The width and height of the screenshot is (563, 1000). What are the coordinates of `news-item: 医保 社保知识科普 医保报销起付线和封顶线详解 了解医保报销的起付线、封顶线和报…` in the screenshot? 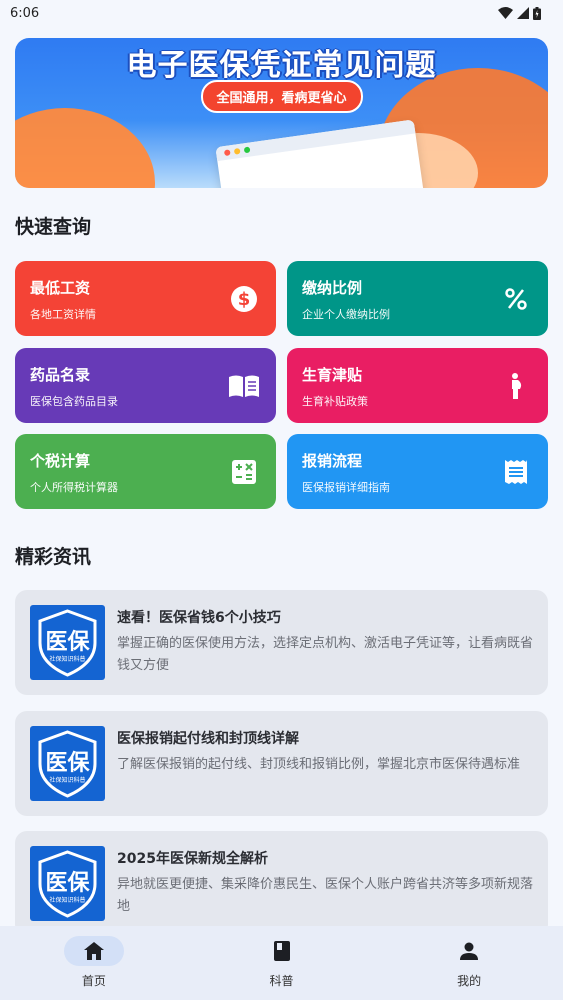 It's located at (281, 763).